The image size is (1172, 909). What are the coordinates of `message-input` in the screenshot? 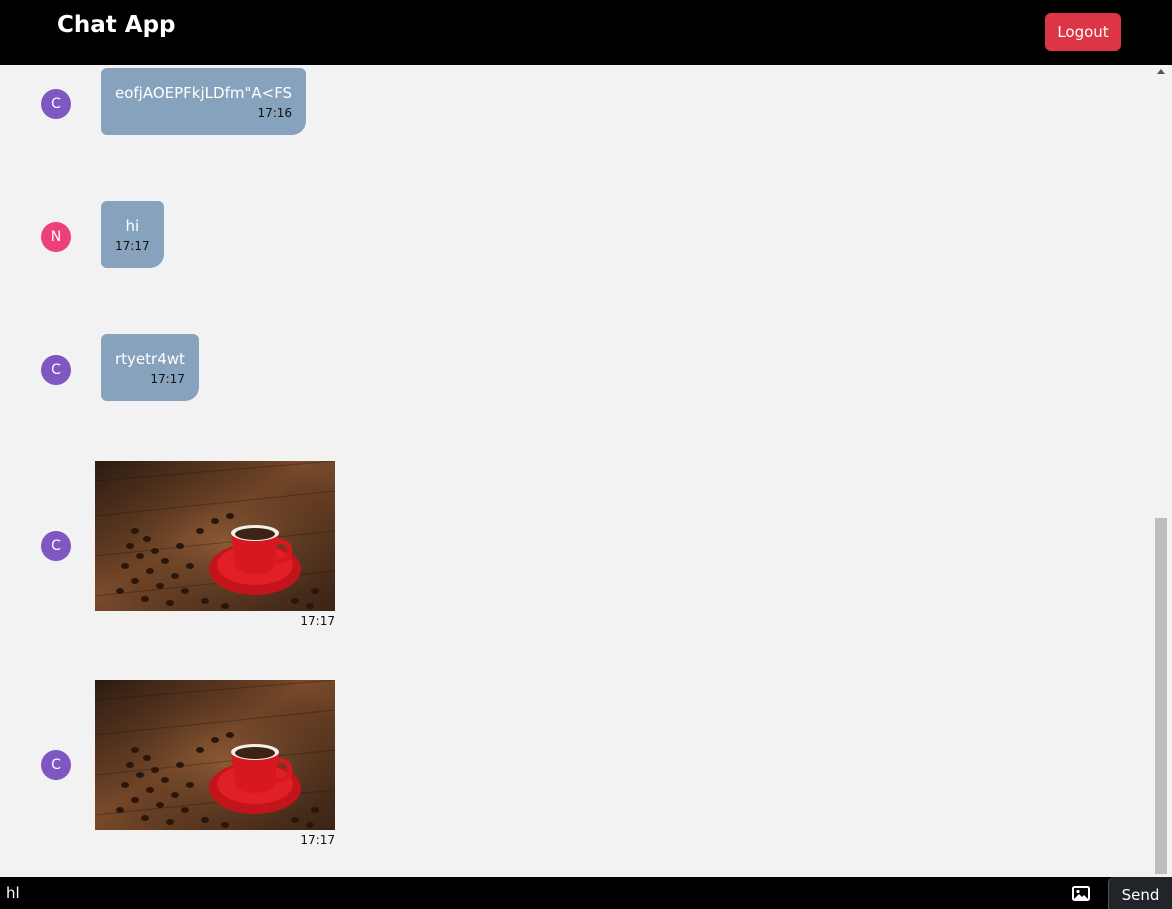 It's located at (531, 893).